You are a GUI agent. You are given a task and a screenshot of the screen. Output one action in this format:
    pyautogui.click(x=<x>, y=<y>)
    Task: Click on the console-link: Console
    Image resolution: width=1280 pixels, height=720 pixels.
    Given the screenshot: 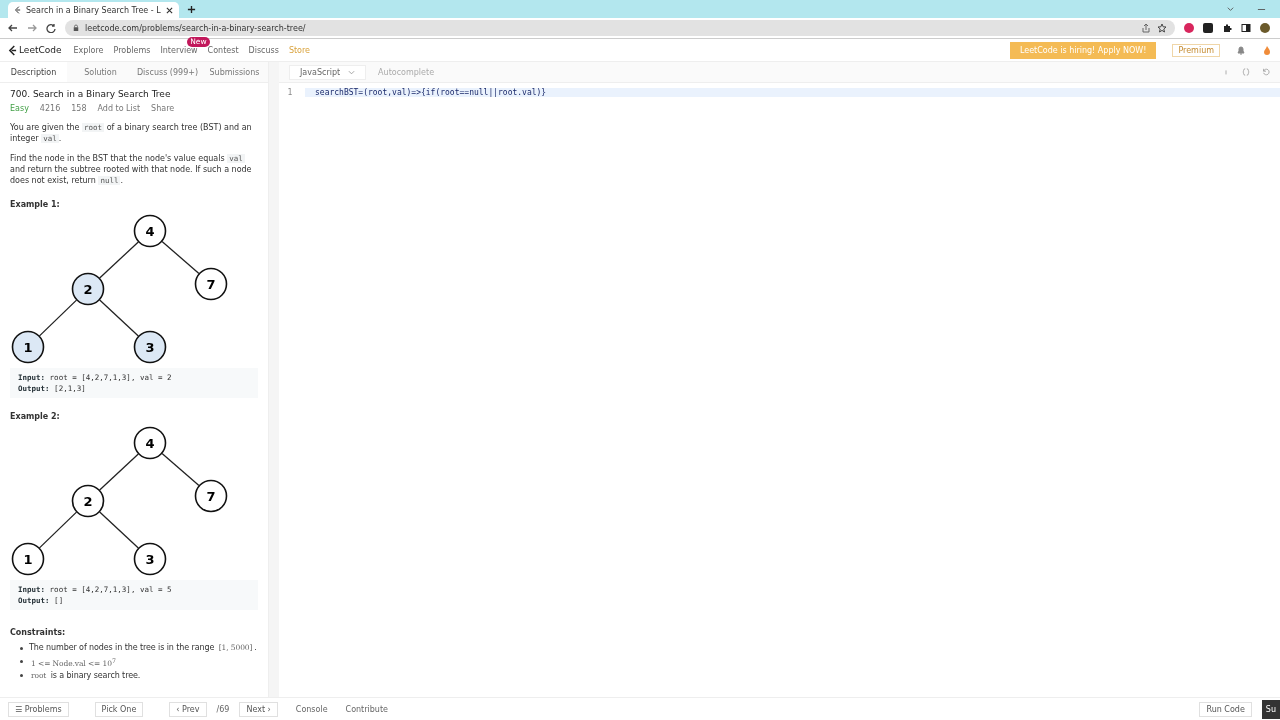 What is the action you would take?
    pyautogui.click(x=311, y=709)
    